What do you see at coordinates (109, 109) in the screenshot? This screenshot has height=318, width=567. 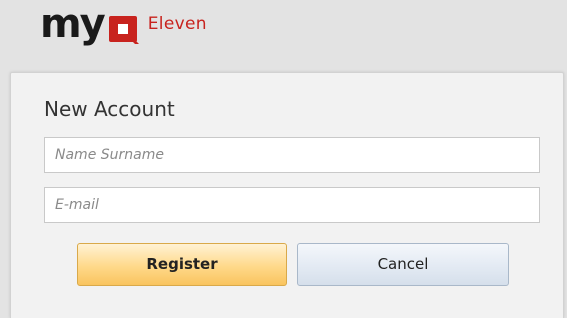 I see `panel-title: New Account` at bounding box center [109, 109].